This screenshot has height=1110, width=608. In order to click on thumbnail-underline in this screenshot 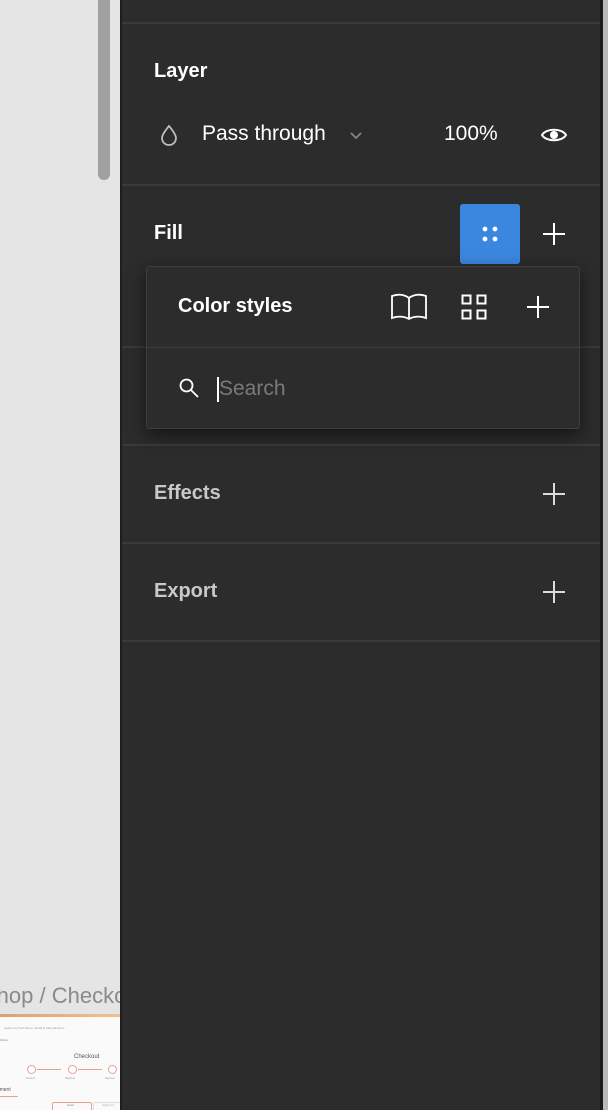, I will do `click(9, 1096)`.